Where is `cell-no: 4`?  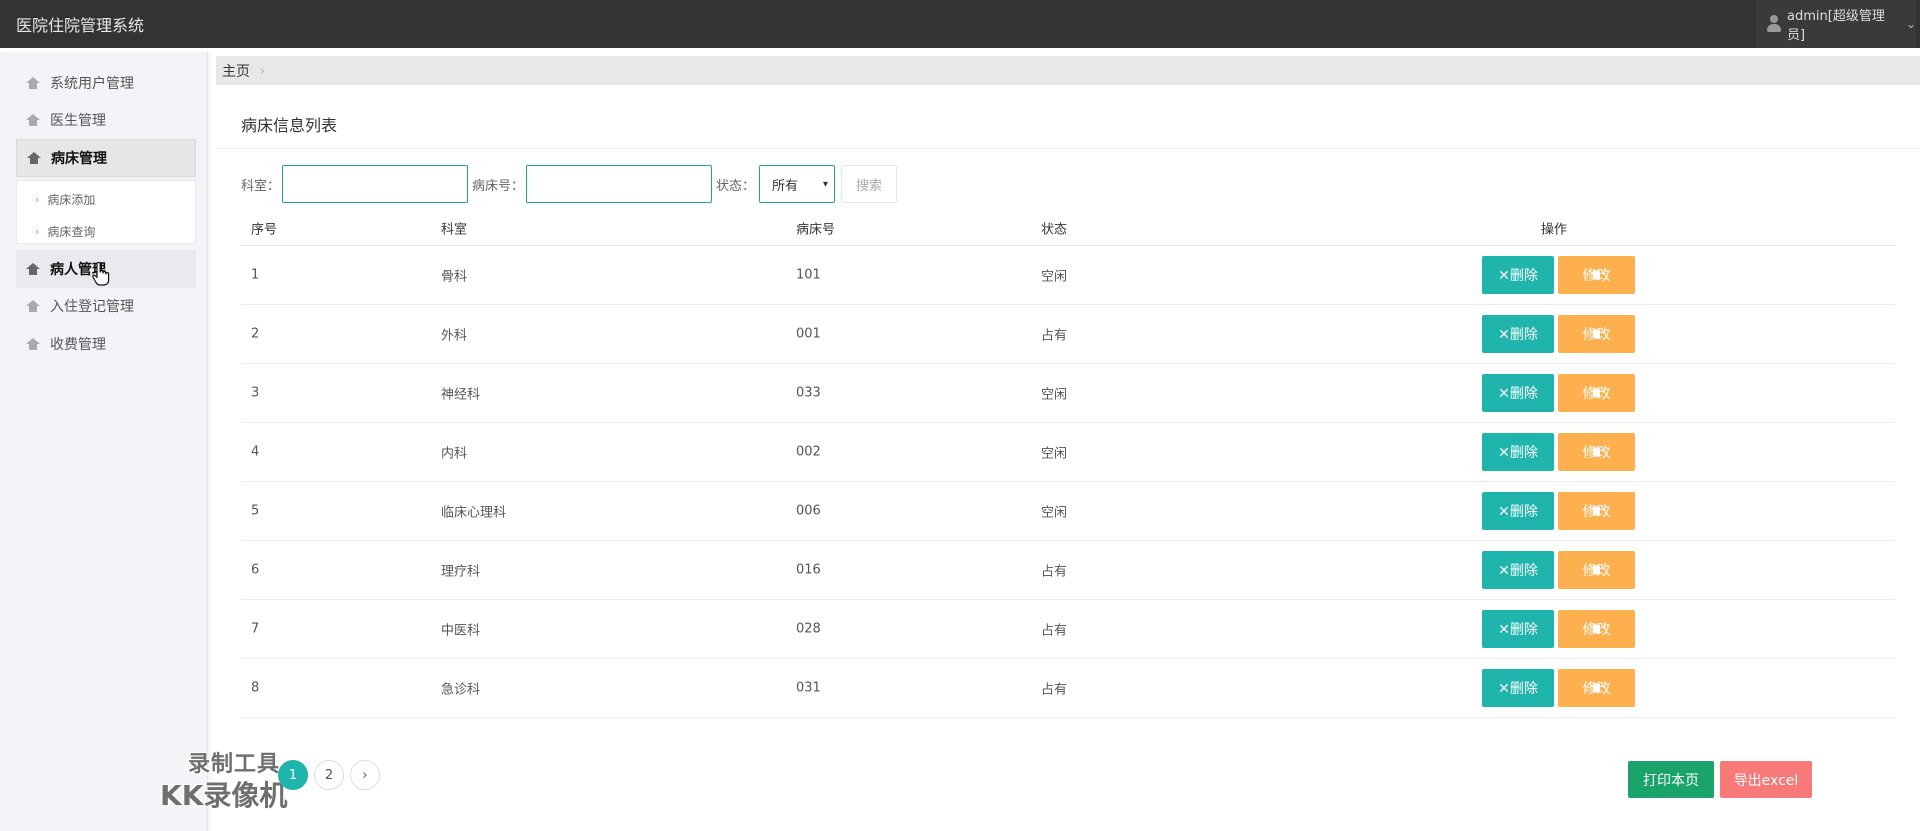
cell-no: 4 is located at coordinates (255, 452).